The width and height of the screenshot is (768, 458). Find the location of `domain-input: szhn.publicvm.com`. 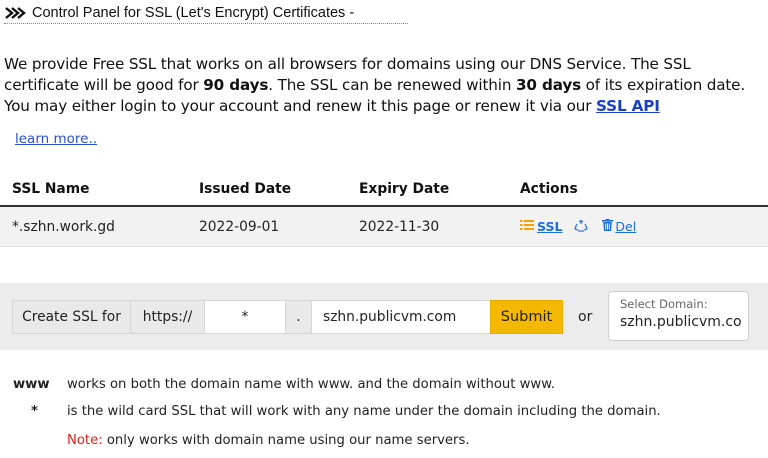

domain-input: szhn.publicvm.com is located at coordinates (401, 317).